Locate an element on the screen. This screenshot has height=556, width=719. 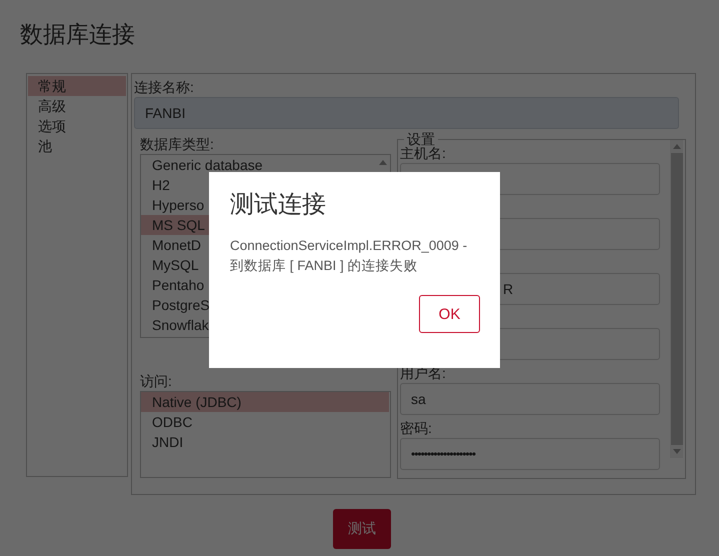
field-label: 密码: is located at coordinates (416, 428).